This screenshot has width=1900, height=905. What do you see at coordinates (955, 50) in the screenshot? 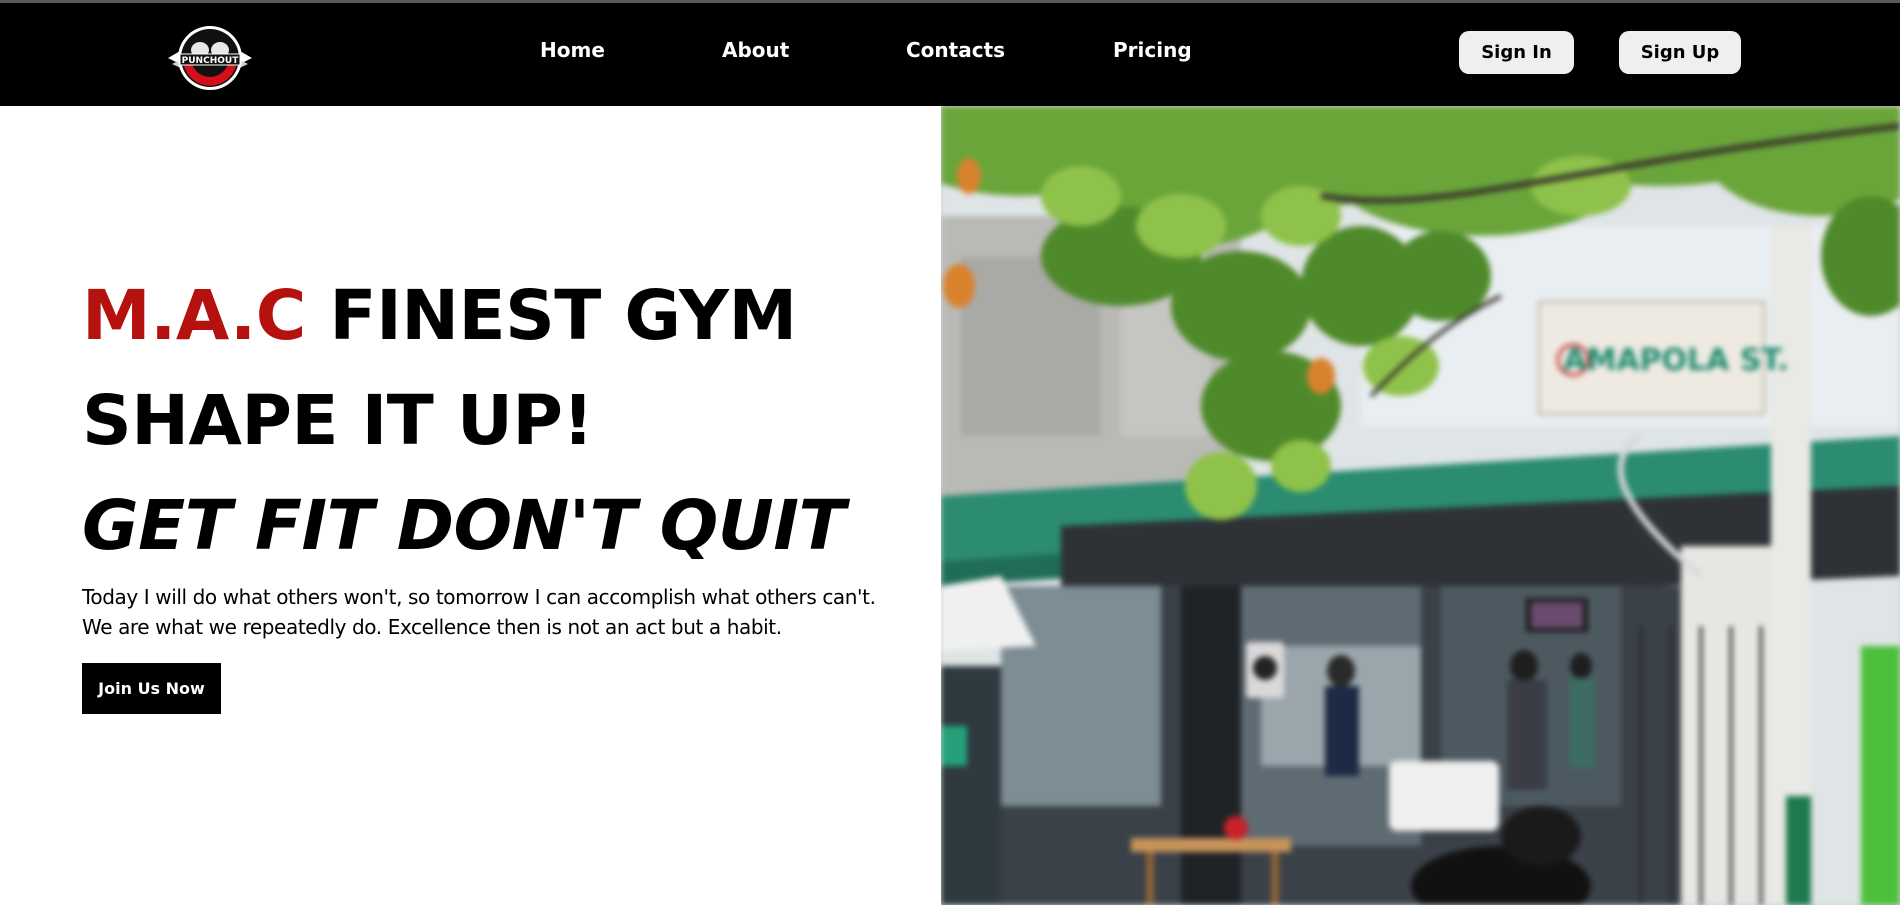
I see `nav-contacts-link: Contacts` at bounding box center [955, 50].